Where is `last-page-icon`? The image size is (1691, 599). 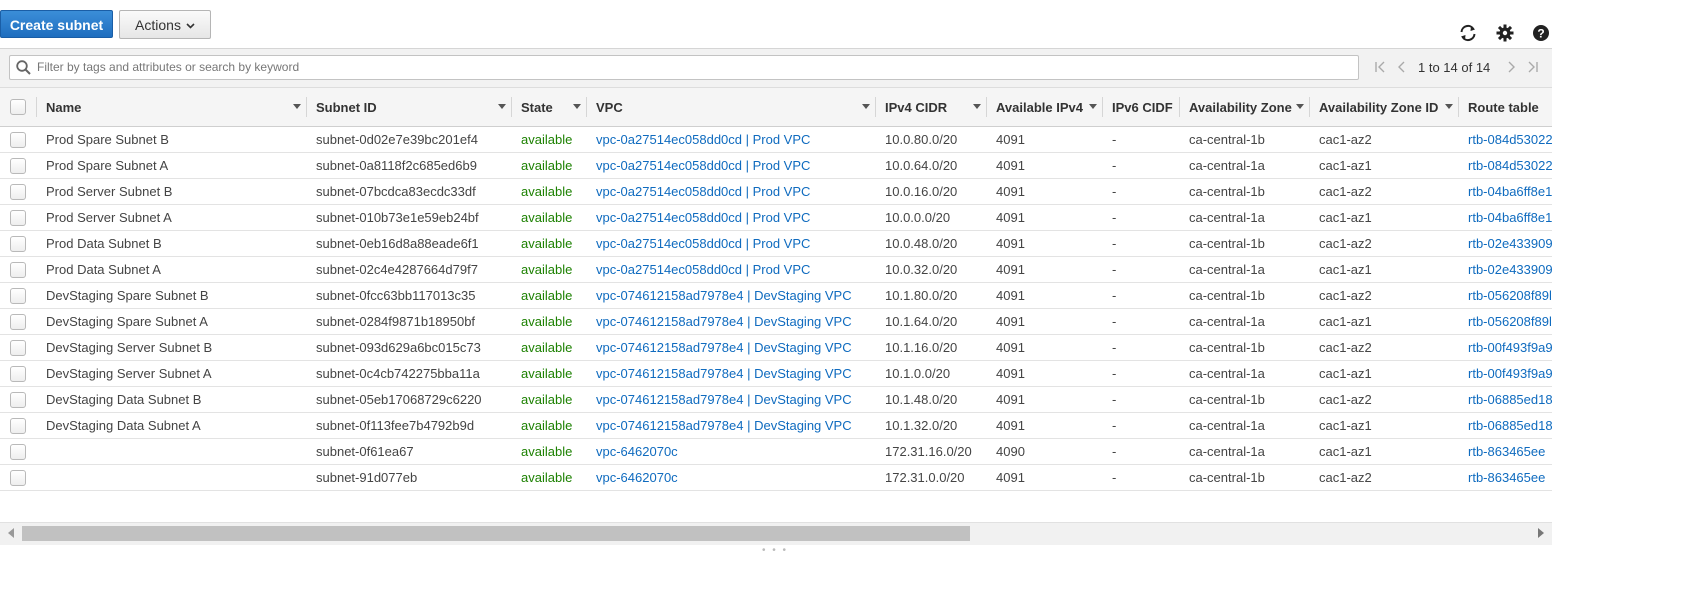 last-page-icon is located at coordinates (1533, 67).